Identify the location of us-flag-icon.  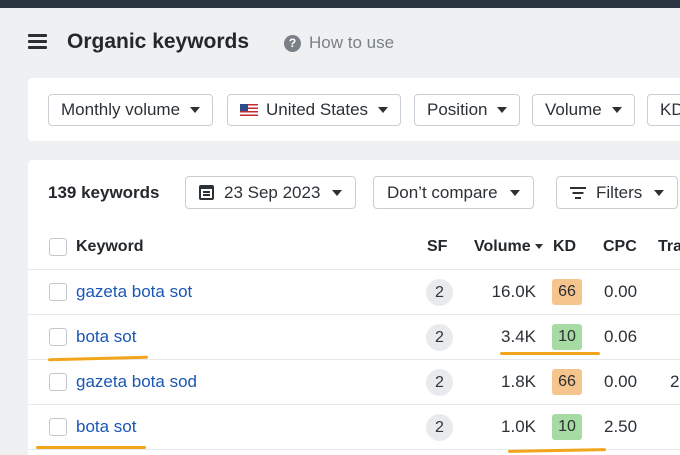
(249, 110).